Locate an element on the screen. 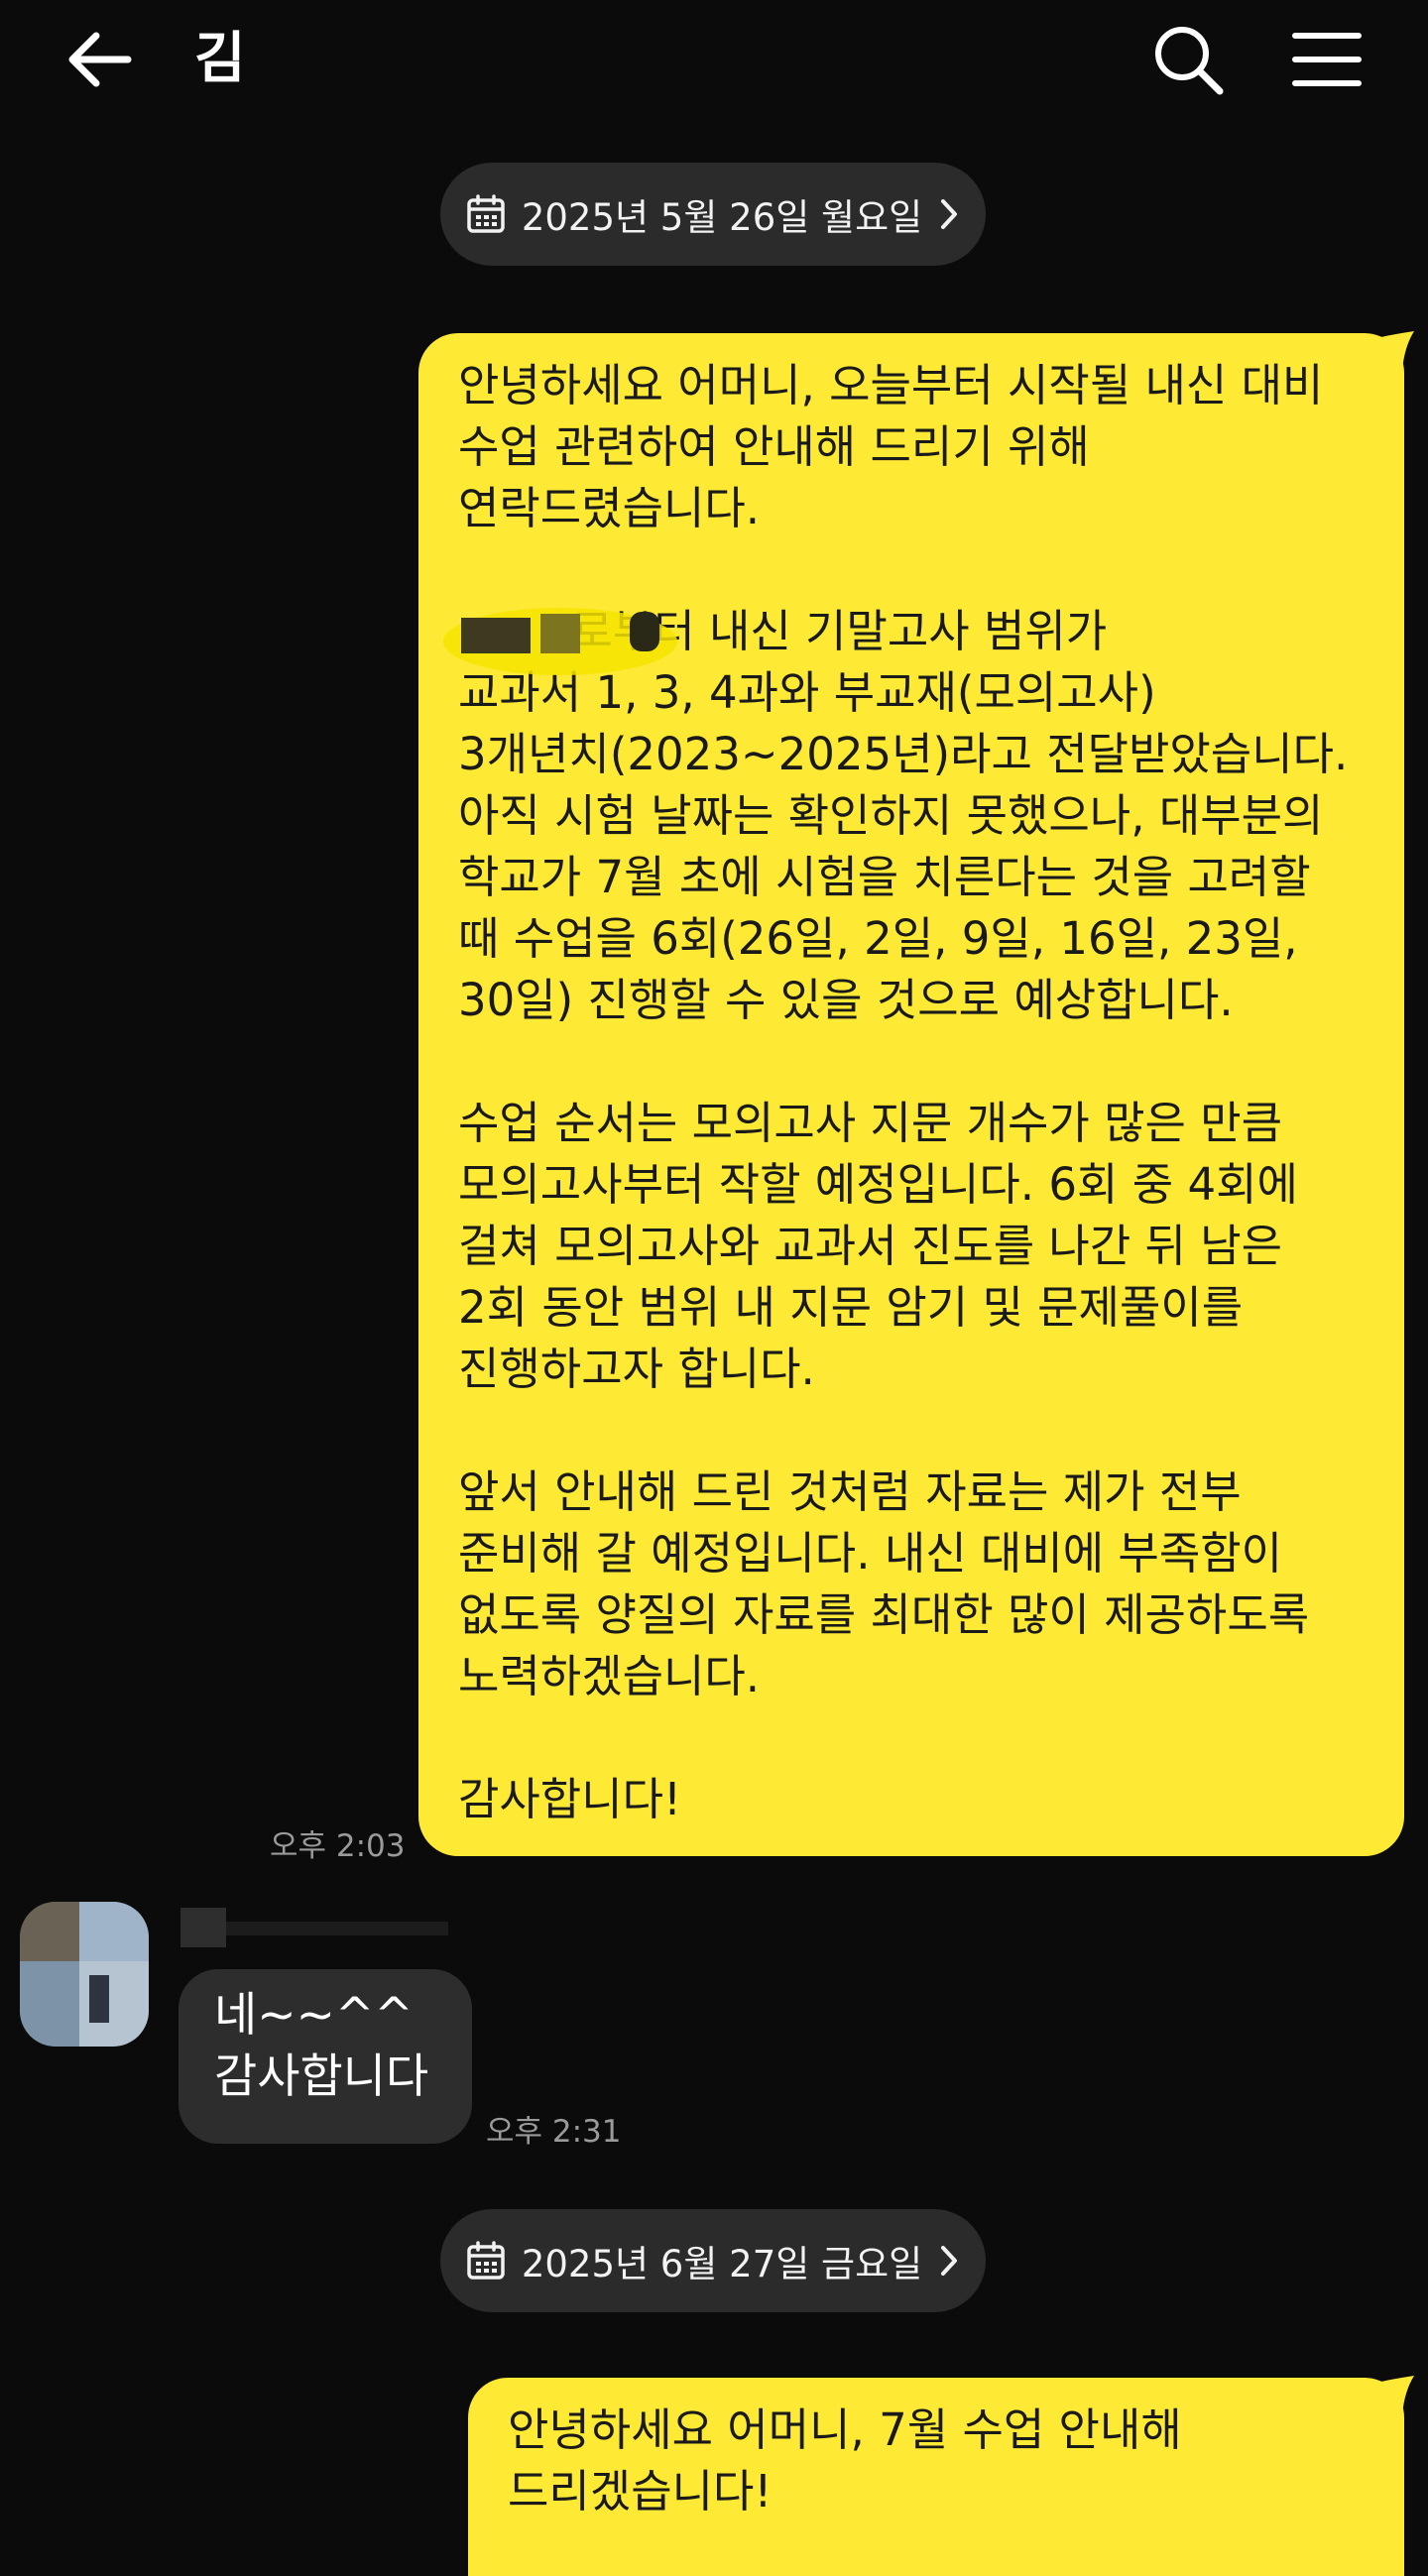 The width and height of the screenshot is (1428, 2576). hamburger-menu-icon is located at coordinates (1327, 59).